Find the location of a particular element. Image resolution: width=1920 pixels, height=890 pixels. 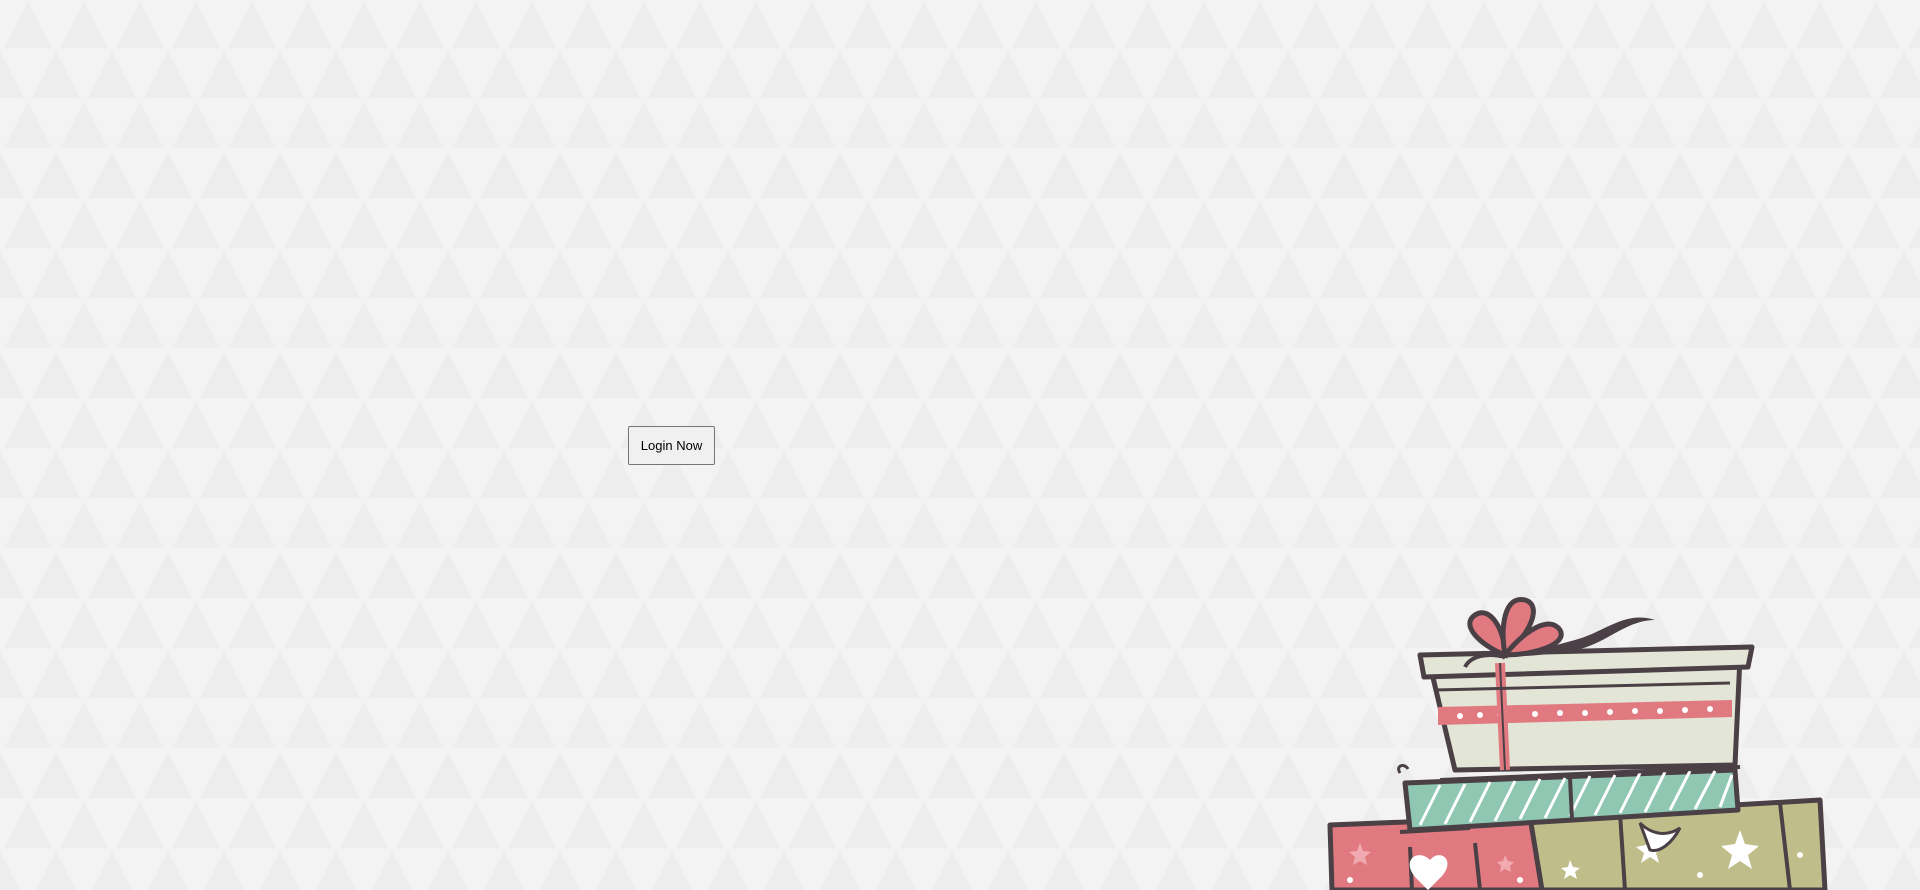

login-now-button: Login Now is located at coordinates (671, 445).